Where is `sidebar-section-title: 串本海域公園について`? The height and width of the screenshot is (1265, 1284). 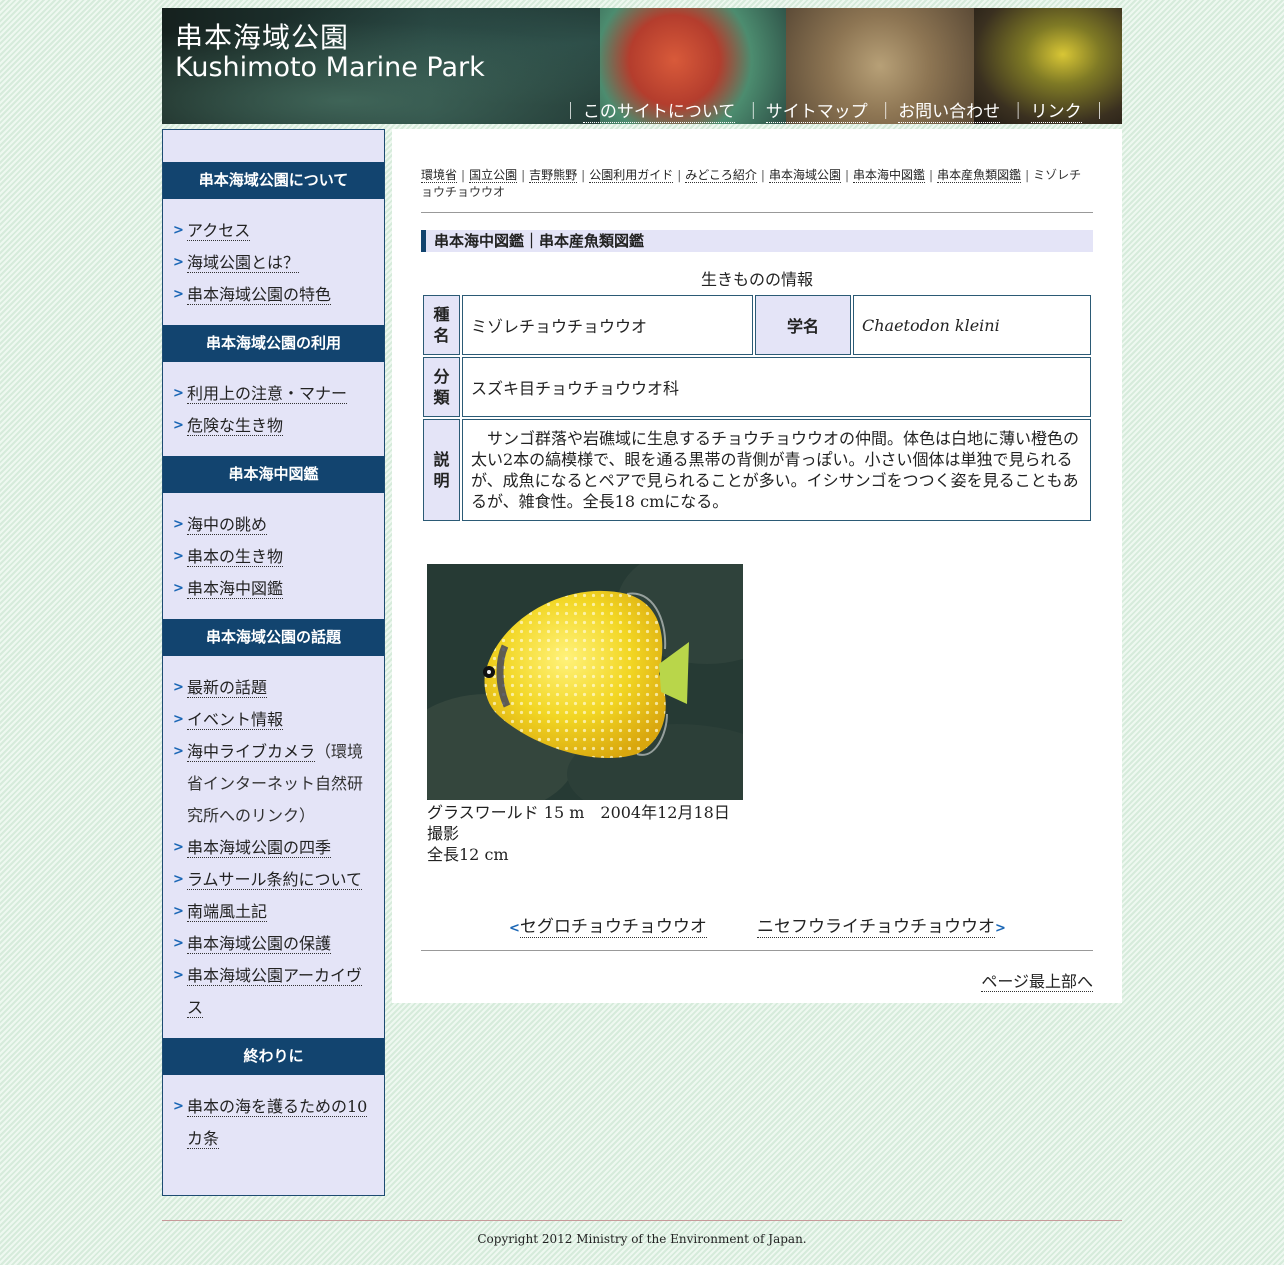 sidebar-section-title: 串本海域公園について is located at coordinates (273, 180).